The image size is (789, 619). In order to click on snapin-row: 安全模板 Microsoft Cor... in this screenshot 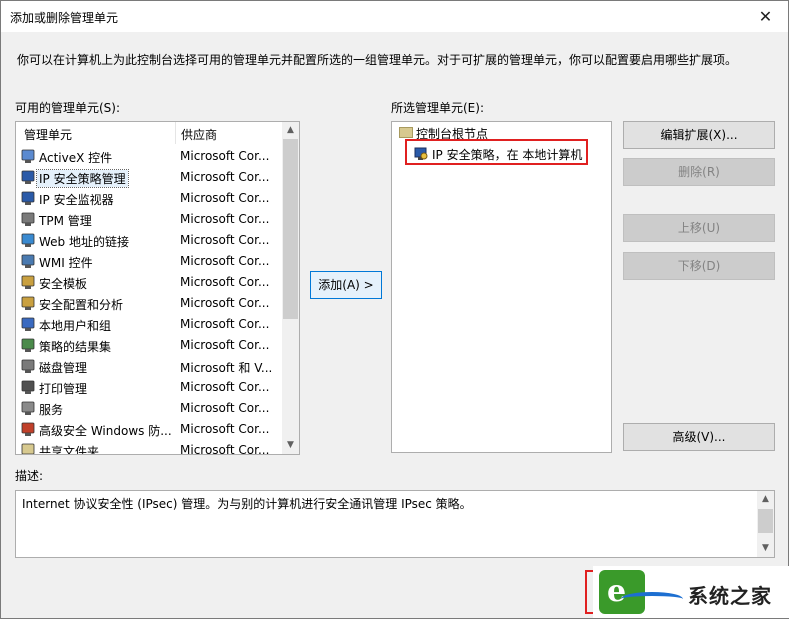, I will do `click(149, 282)`.